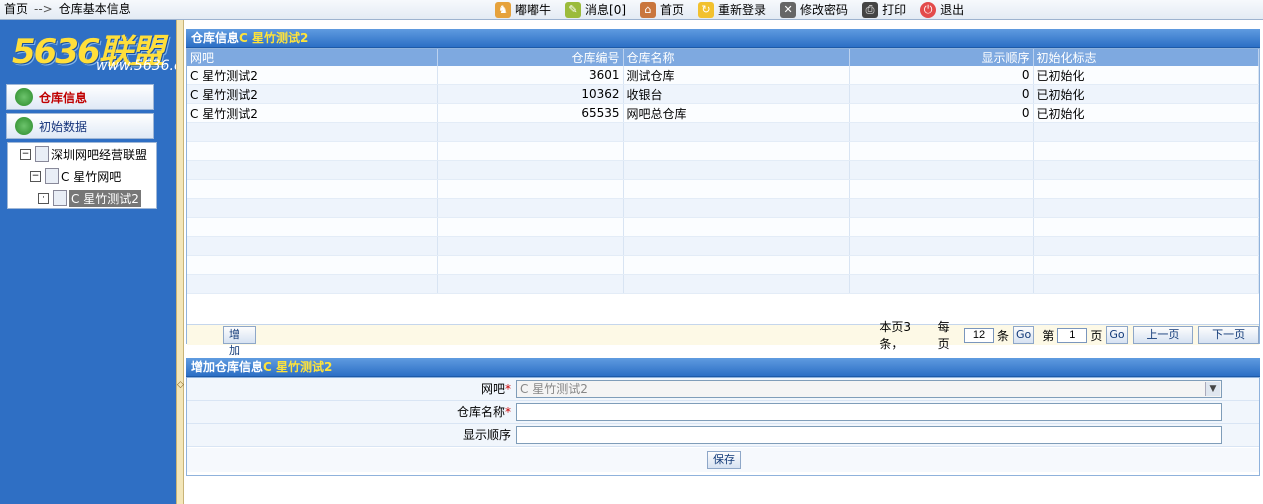 This screenshot has width=1263, height=504. I want to click on toolbar-message-button: ✎ 消息[0], so click(595, 9).